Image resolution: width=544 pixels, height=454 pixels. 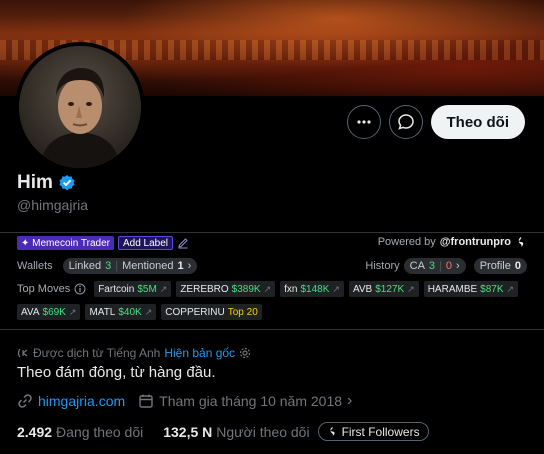 I want to click on settings-gear-icon, so click(x=245, y=353).